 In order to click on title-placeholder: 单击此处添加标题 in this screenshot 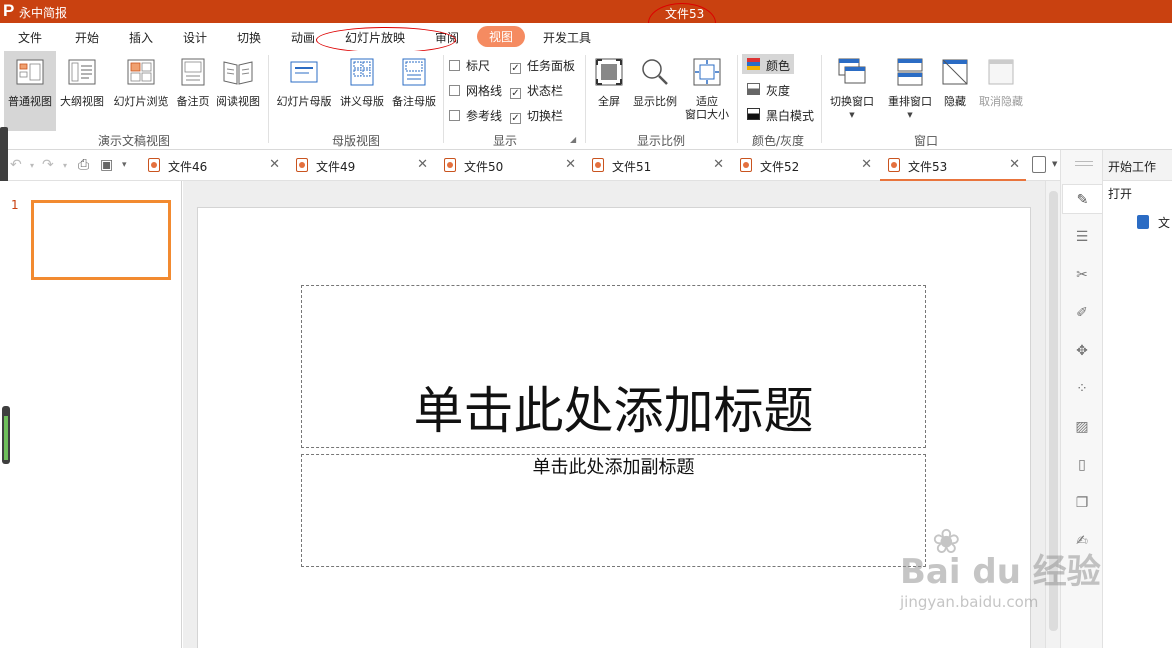, I will do `click(613, 366)`.